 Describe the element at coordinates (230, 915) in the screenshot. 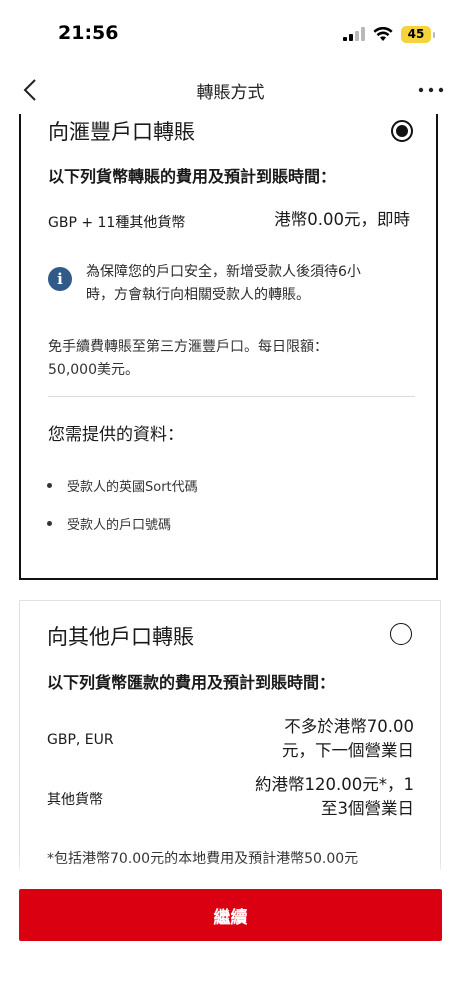

I see `continue-button: 繼續` at that location.